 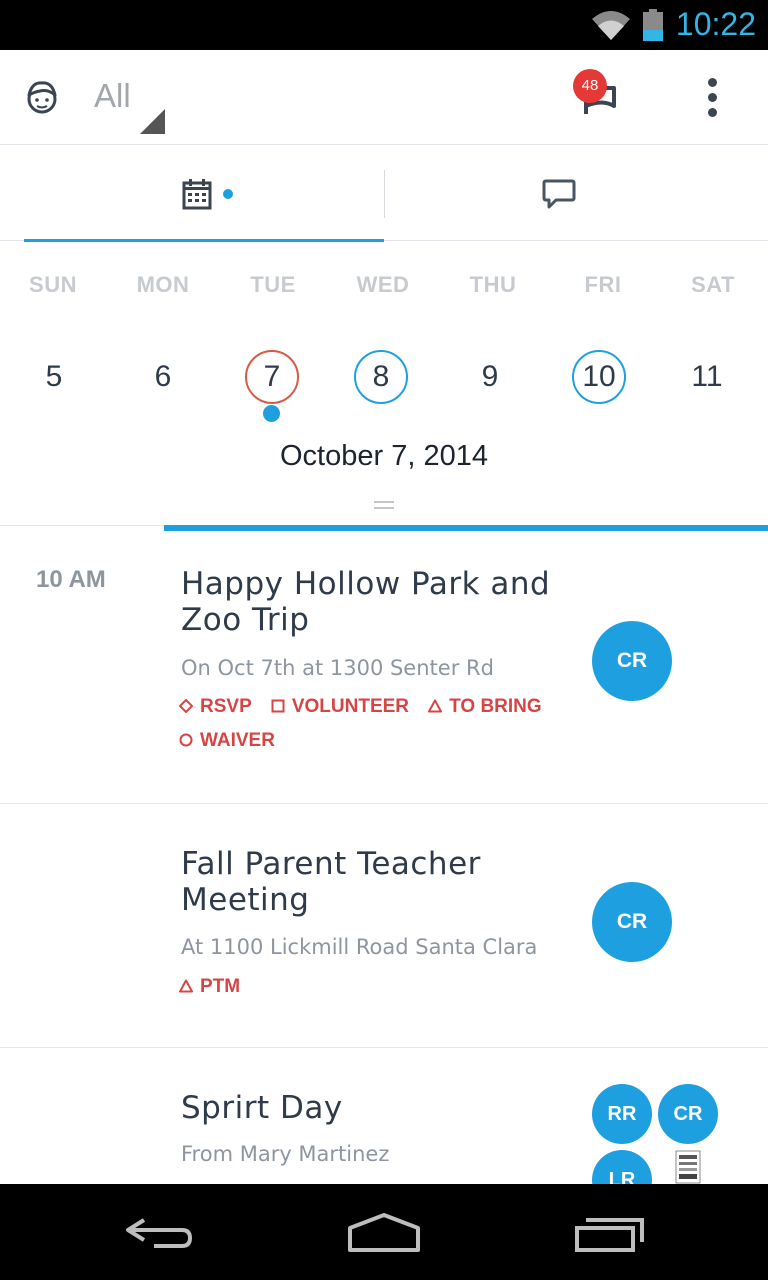 What do you see at coordinates (186, 706) in the screenshot?
I see `diamond-icon` at bounding box center [186, 706].